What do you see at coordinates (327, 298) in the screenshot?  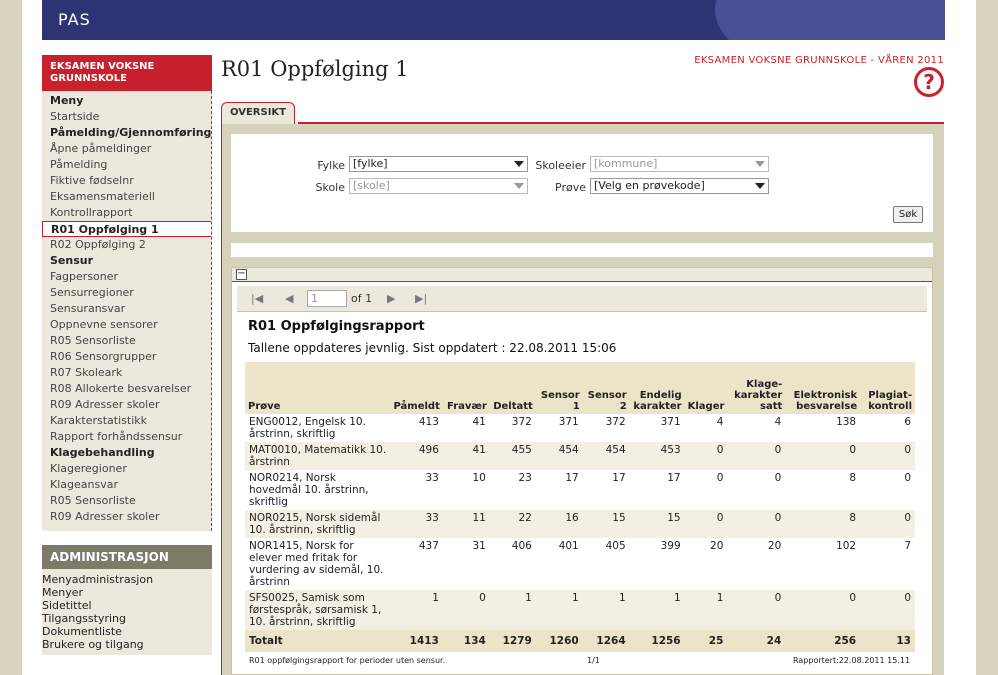 I see `page-number-input: 1` at bounding box center [327, 298].